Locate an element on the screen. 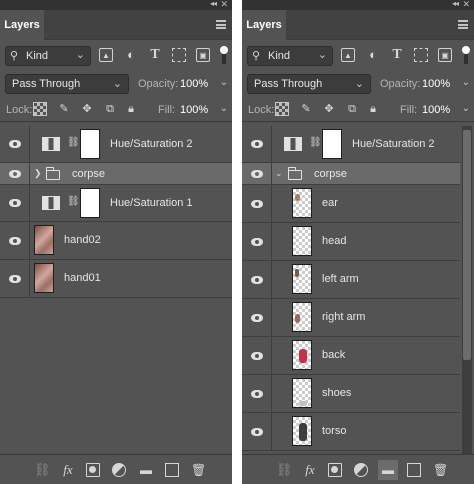 Image resolution: width=474 pixels, height=484 pixels. layer-row: ear is located at coordinates (351, 204).